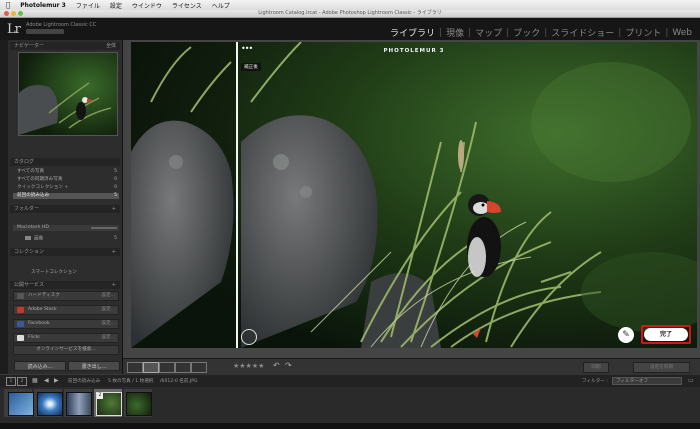 The width and height of the screenshot is (700, 429). Describe the element at coordinates (276, 365) in the screenshot. I see `rotate-left-icon: ↶` at that location.